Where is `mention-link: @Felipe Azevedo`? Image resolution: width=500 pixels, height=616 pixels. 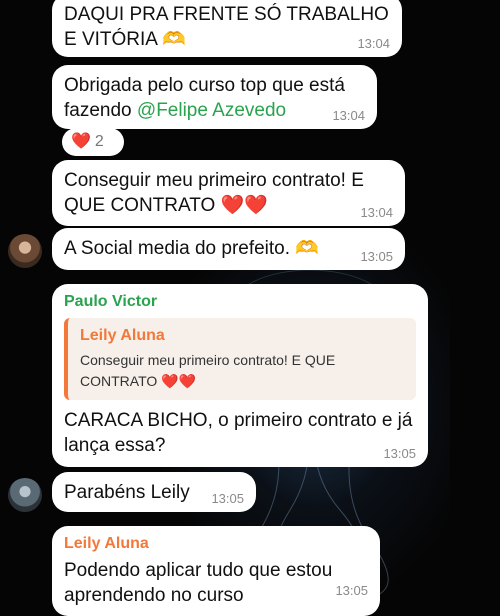
mention-link: @Felipe Azevedo is located at coordinates (211, 110).